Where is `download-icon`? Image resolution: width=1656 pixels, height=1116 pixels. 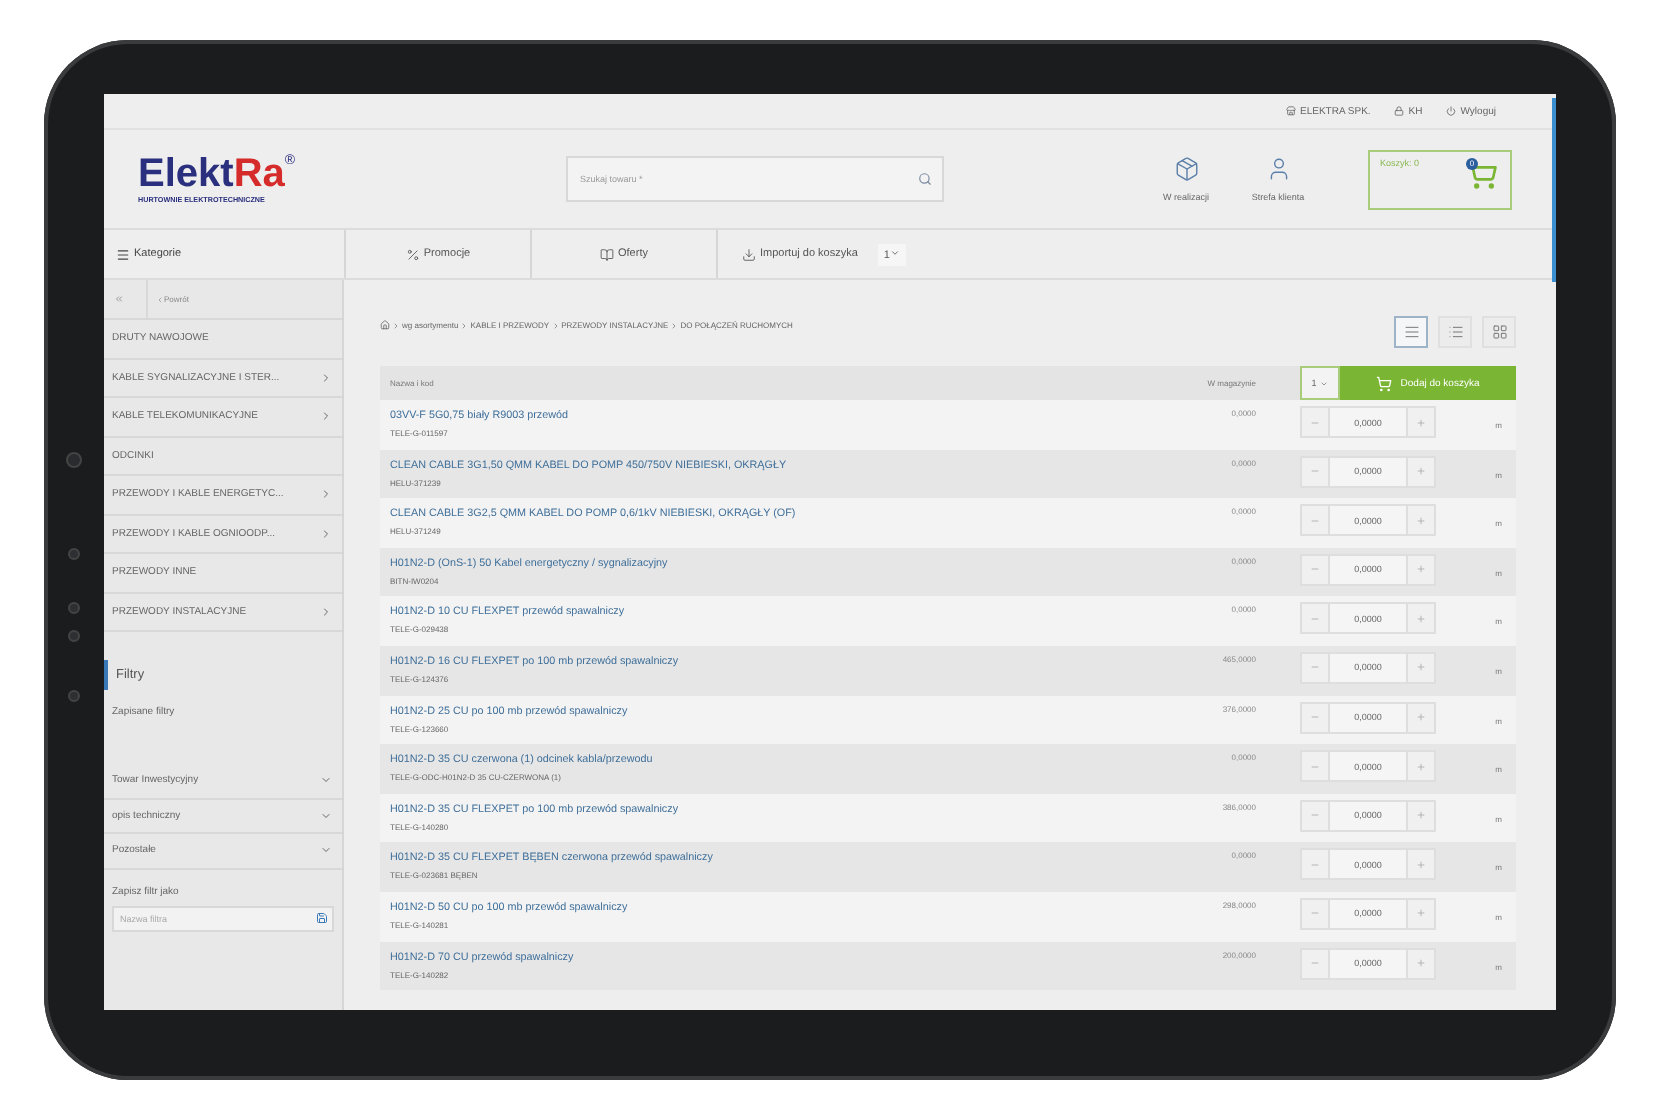 download-icon is located at coordinates (749, 254).